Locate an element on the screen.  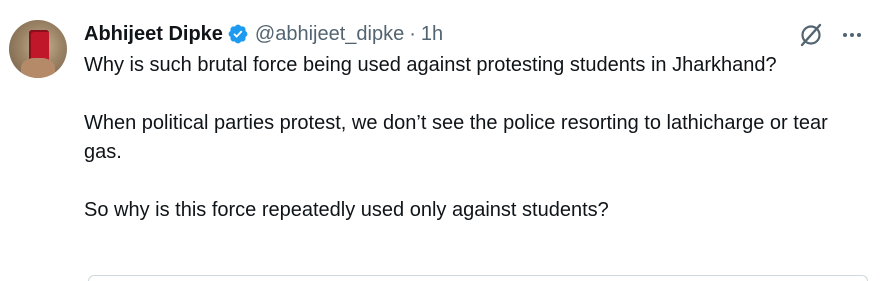
tweet-timestamp: 1h is located at coordinates (432, 34).